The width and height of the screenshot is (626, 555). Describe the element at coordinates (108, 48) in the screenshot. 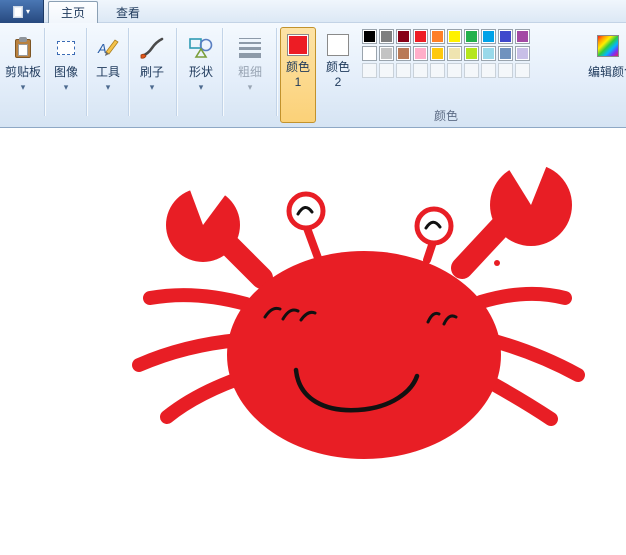

I see `pencil-tools-icon: A` at that location.